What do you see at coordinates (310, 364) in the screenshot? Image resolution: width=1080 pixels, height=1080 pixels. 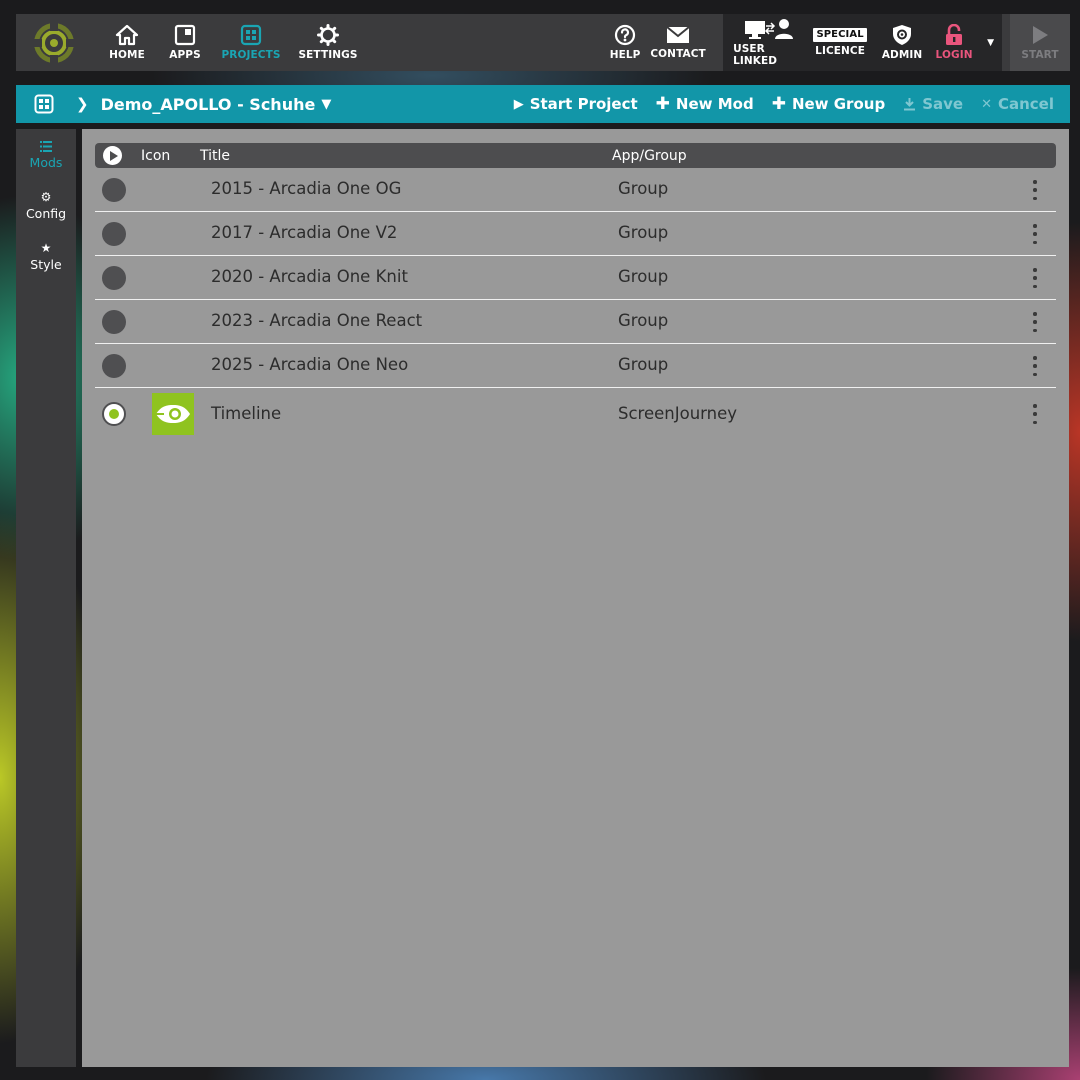 I see `row-title: 2025 - Arcadia One Neo` at bounding box center [310, 364].